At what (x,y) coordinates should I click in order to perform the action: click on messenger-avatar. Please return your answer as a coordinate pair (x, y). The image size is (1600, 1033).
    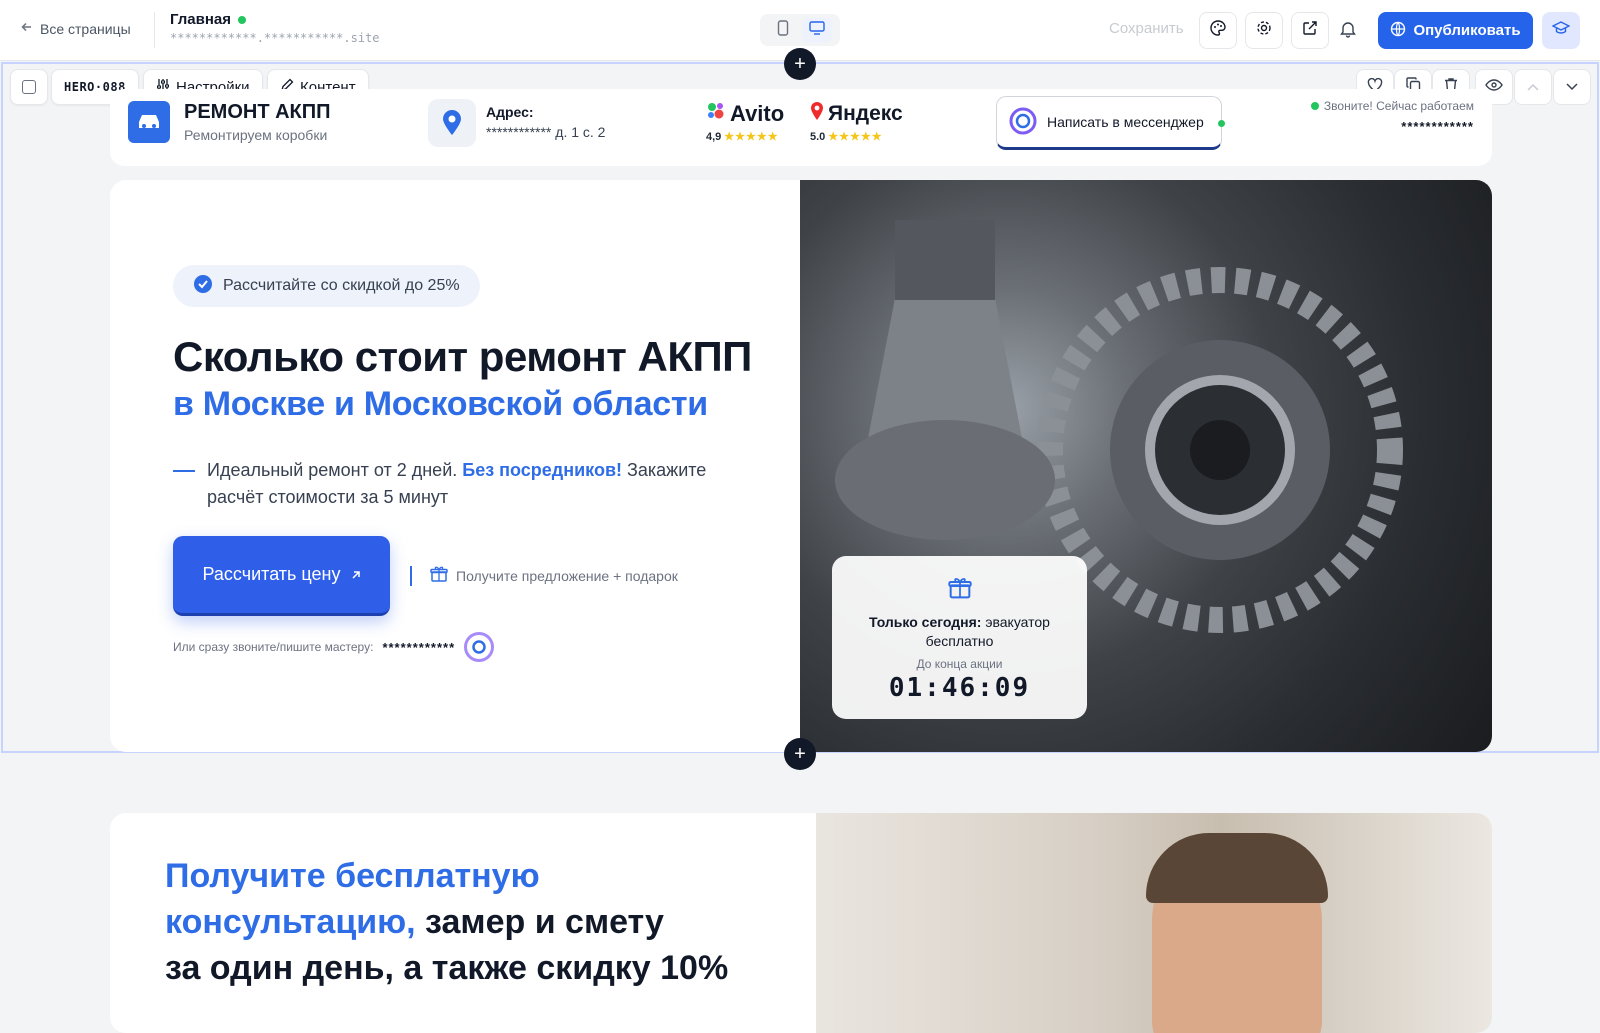
    Looking at the image, I should click on (479, 647).